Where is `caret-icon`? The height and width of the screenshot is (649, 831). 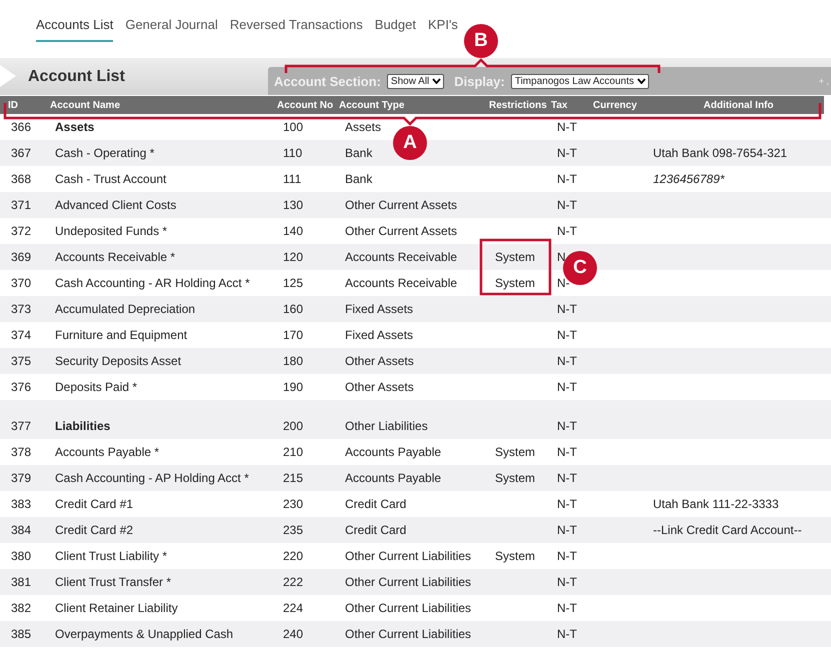 caret-icon is located at coordinates (641, 81).